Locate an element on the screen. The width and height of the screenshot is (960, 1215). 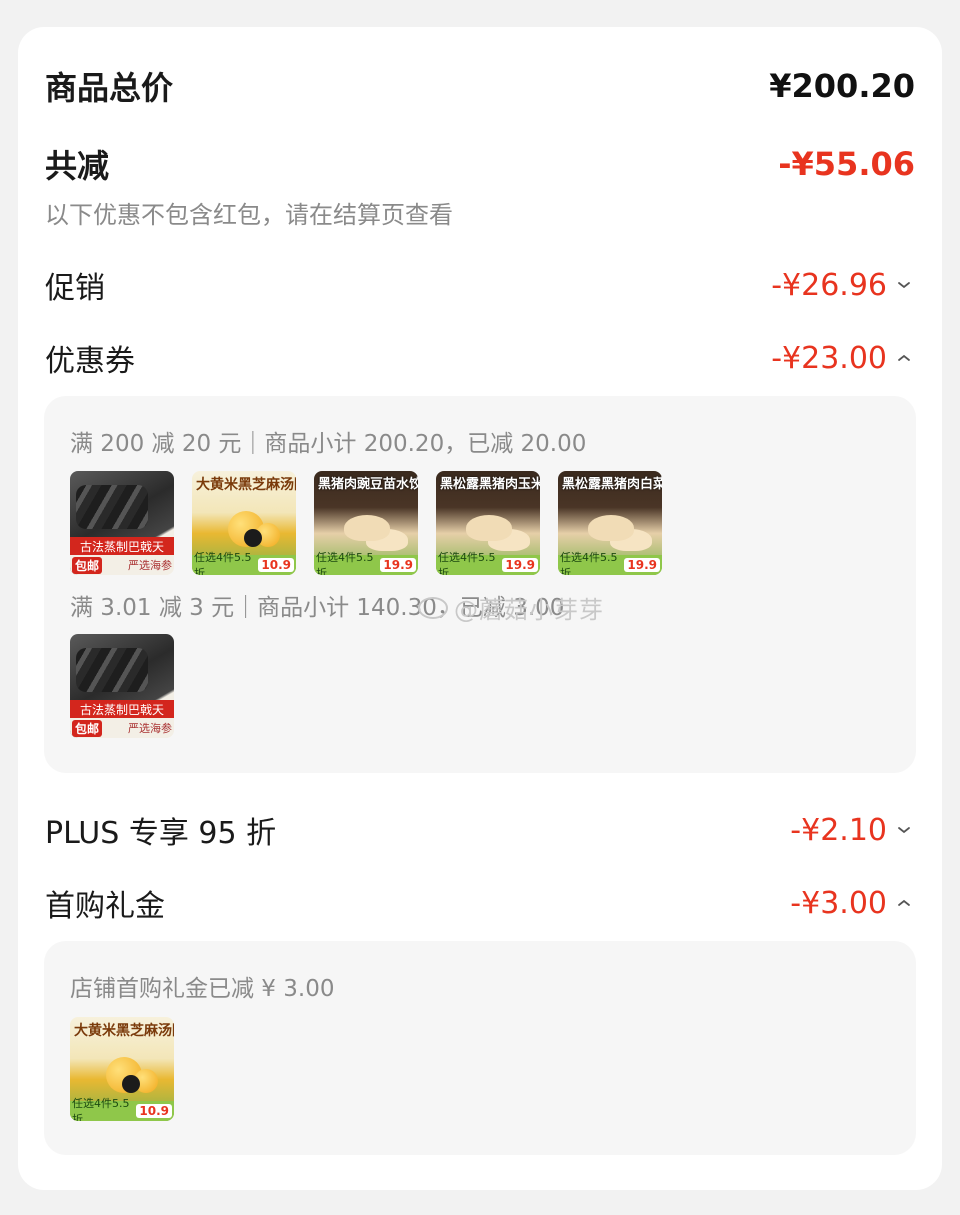
total-row: 商品总价 ¥200.20 is located at coordinates (480, 86).